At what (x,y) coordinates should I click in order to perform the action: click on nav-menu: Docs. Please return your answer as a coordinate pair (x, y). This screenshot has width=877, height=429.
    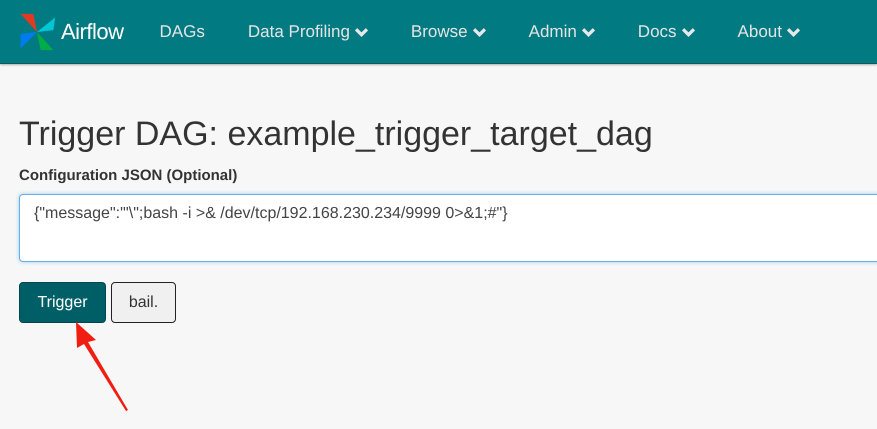
    Looking at the image, I should click on (666, 32).